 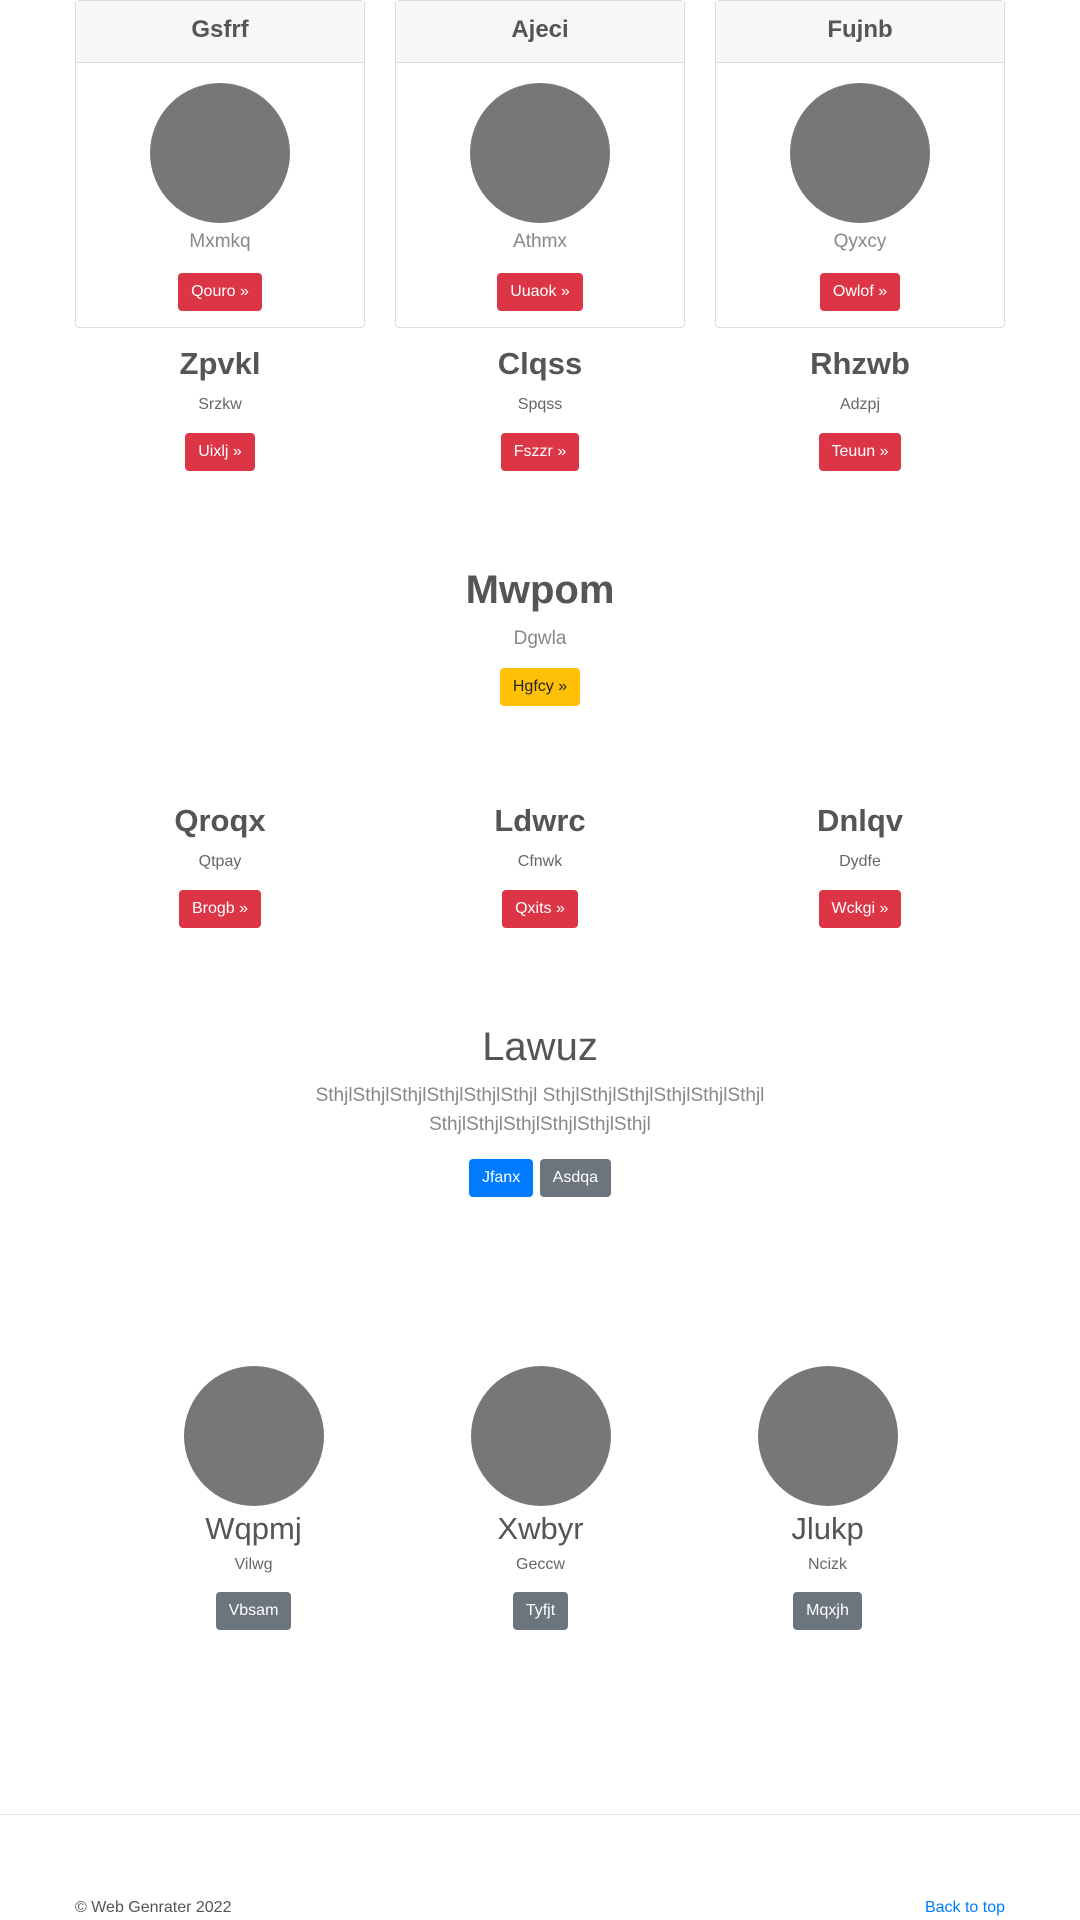 I want to click on member-button: Tyfjt, so click(x=540, y=1611).